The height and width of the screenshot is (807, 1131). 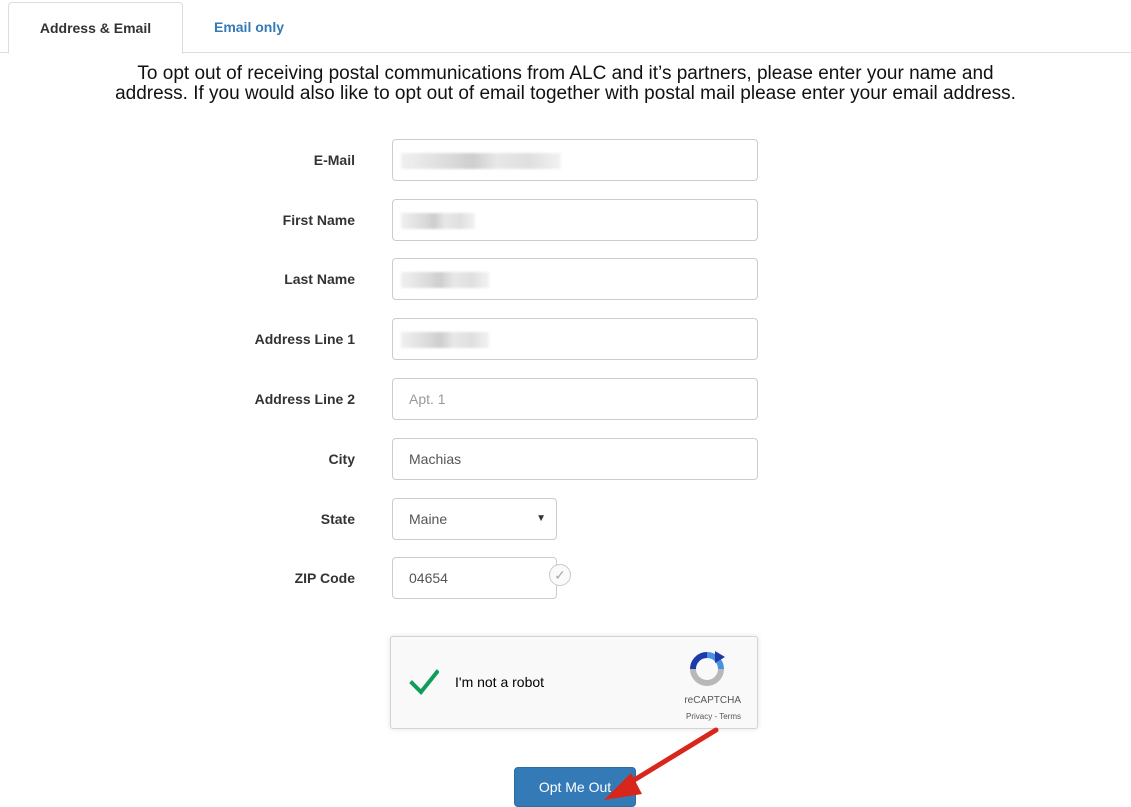 What do you see at coordinates (575, 339) in the screenshot?
I see `address-line-1-field` at bounding box center [575, 339].